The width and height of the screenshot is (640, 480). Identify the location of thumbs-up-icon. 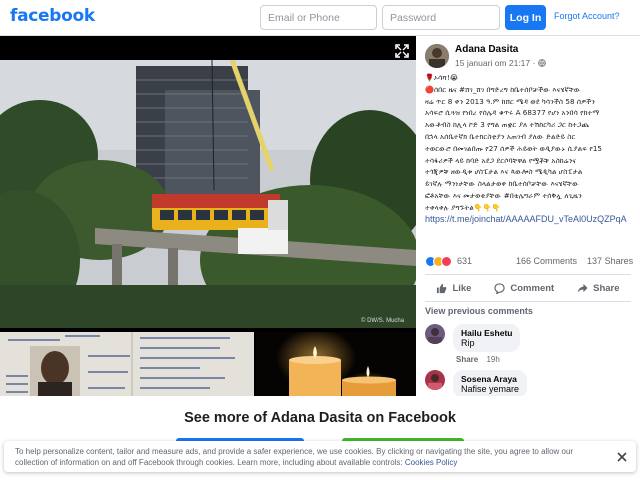
(442, 288).